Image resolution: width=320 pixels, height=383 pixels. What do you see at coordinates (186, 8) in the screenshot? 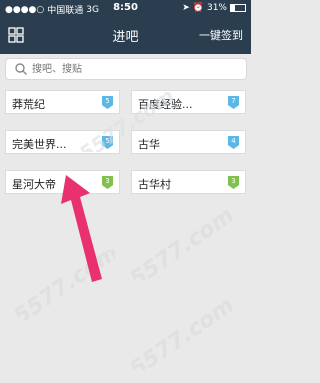
I see `location-icon: ➤` at bounding box center [186, 8].